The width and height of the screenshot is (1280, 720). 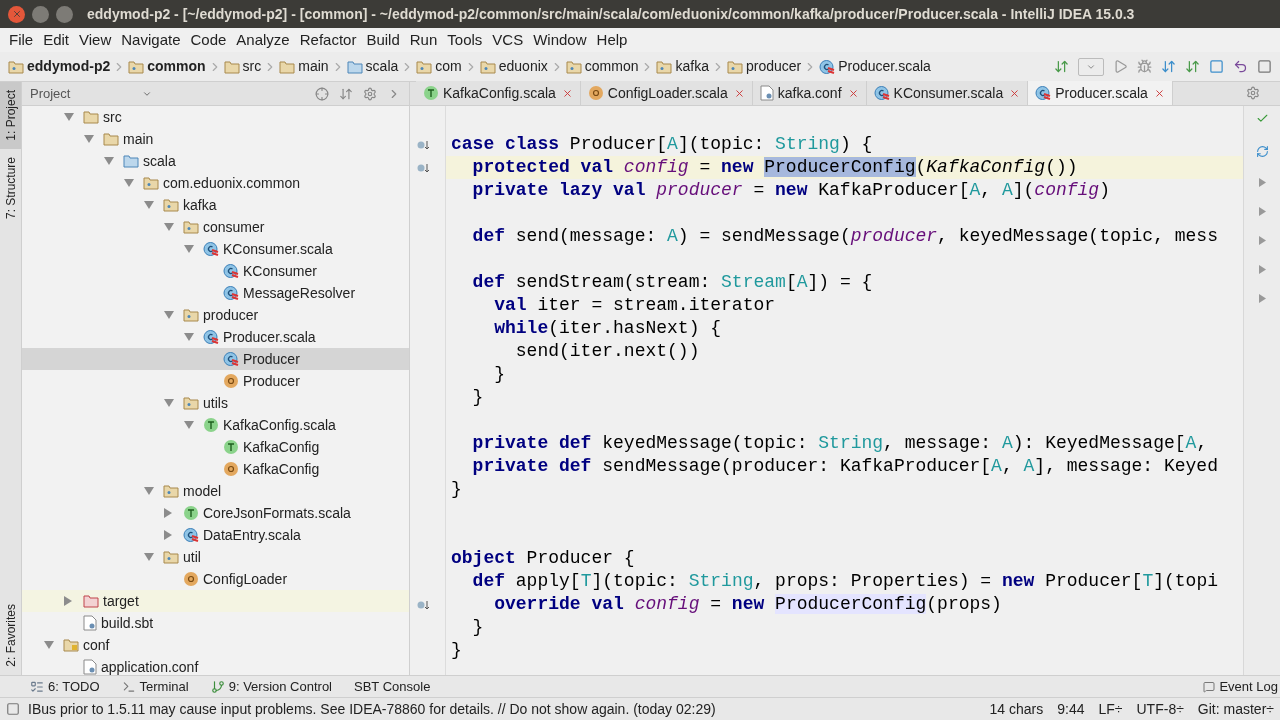 What do you see at coordinates (215, 557) in the screenshot?
I see `tree-item: util` at bounding box center [215, 557].